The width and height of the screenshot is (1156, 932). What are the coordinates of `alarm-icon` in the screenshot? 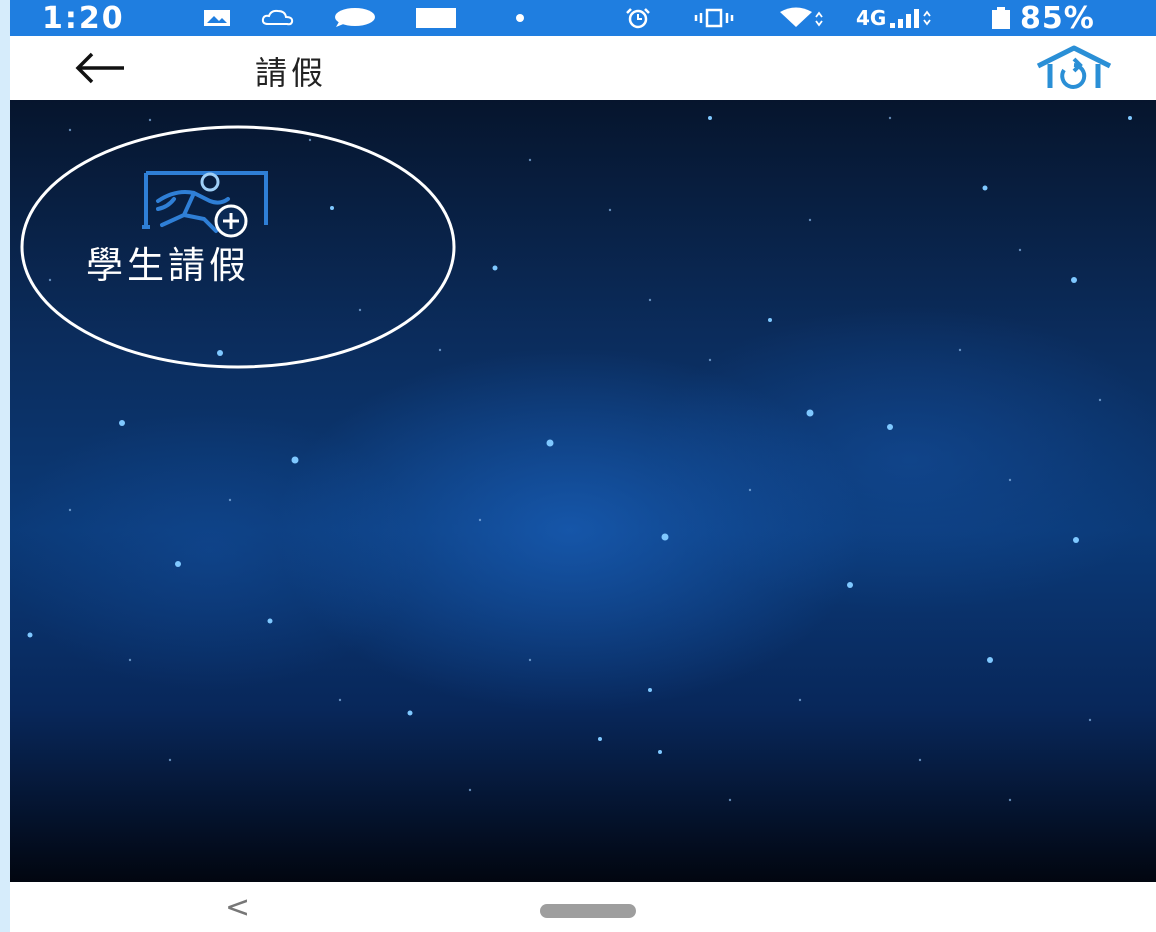 It's located at (638, 18).